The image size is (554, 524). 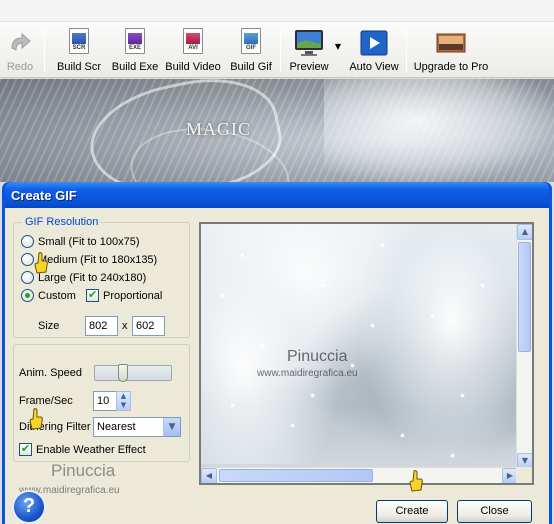 What do you see at coordinates (524, 297) in the screenshot?
I see `vertical-scroll-thumb` at bounding box center [524, 297].